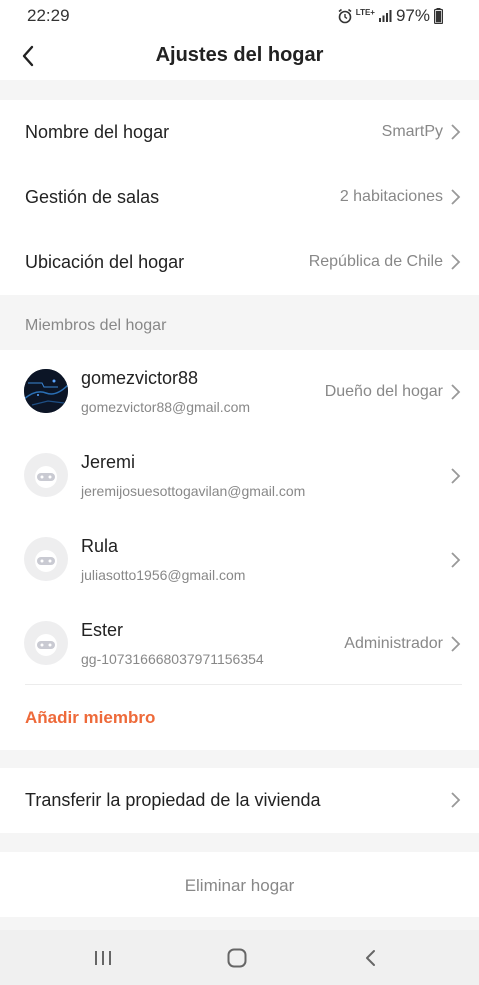  Describe the element at coordinates (100, 546) in the screenshot. I see `member-name: Rula` at that location.